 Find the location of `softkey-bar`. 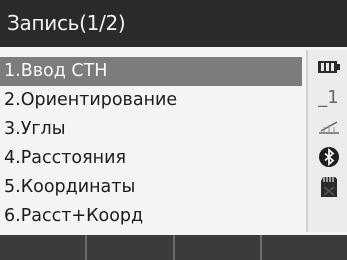

softkey-bar is located at coordinates (173, 247).